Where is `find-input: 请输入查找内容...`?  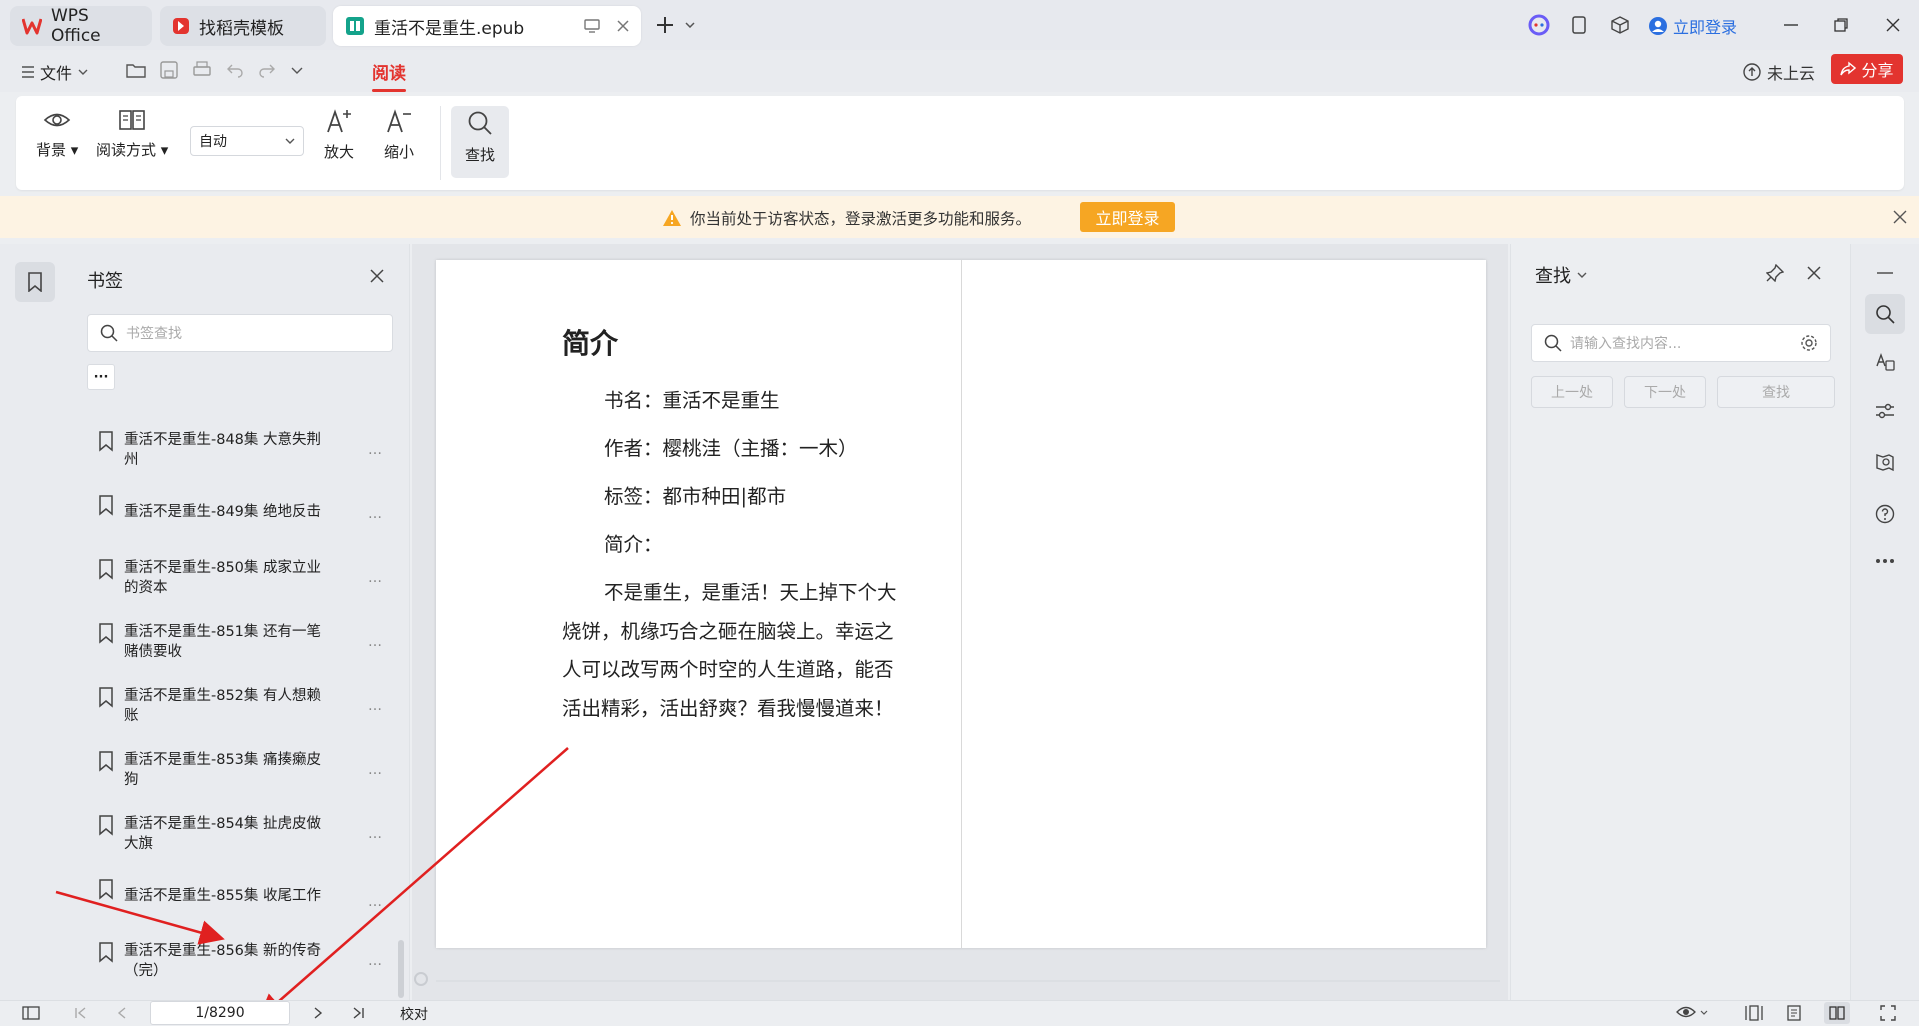
find-input: 请输入查找内容... is located at coordinates (1681, 343).